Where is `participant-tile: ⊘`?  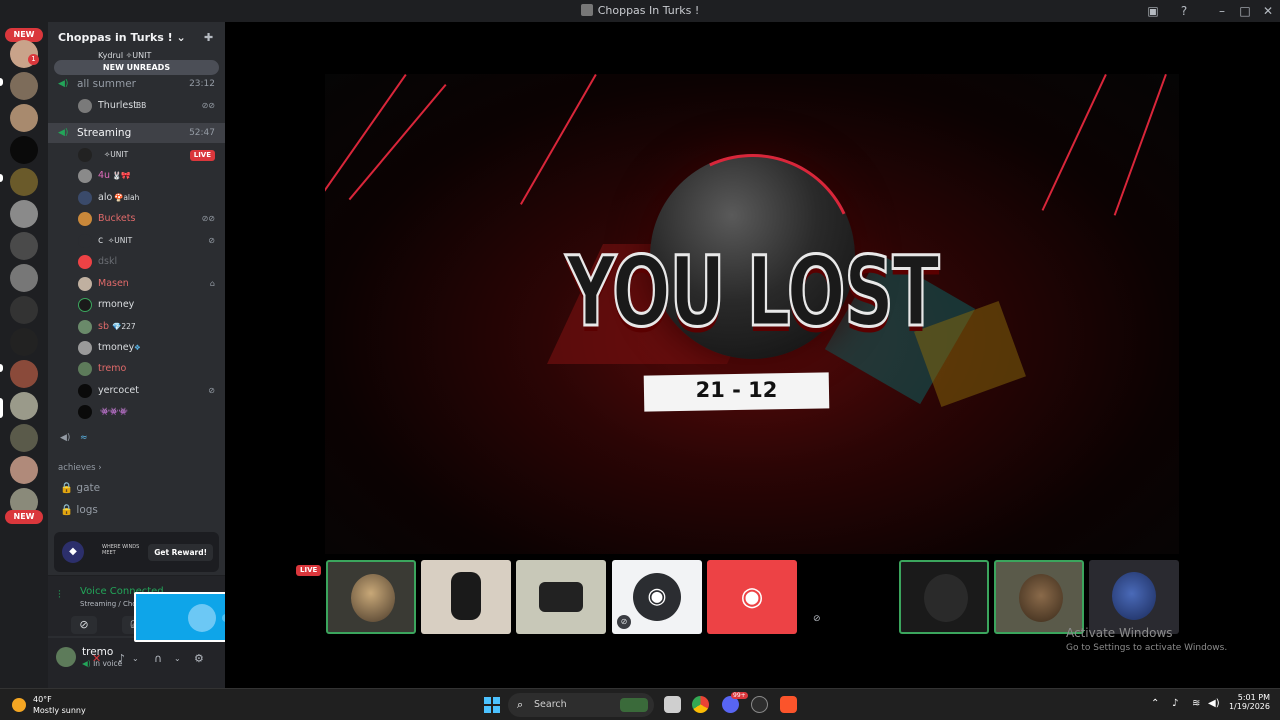
participant-tile: ⊘ is located at coordinates (850, 597).